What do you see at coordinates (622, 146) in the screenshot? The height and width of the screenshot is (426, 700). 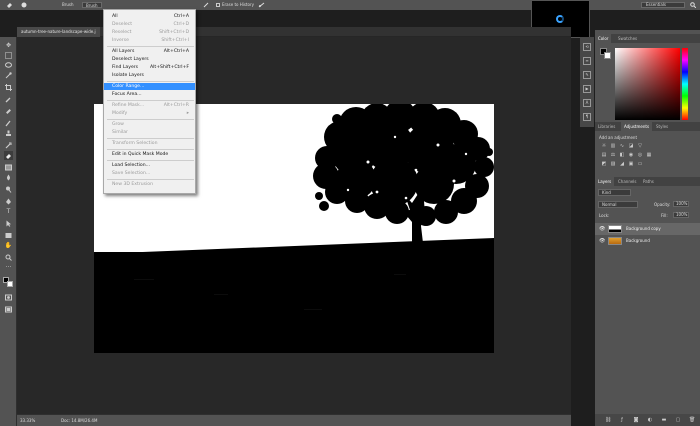 I see `curves-icon: ∿` at bounding box center [622, 146].